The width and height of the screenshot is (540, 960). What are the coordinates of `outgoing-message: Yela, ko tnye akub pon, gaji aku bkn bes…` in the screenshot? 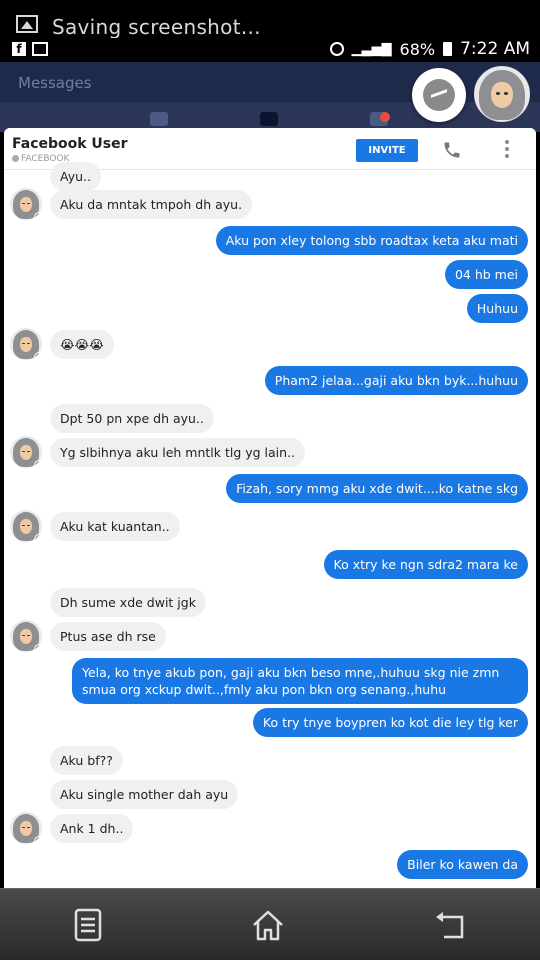 It's located at (300, 681).